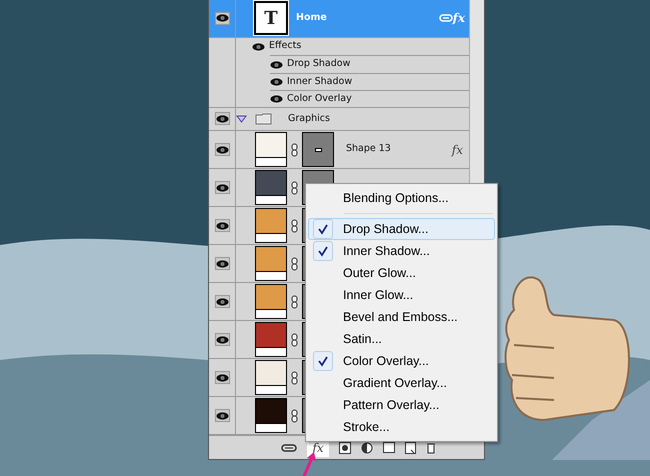 The height and width of the screenshot is (476, 650). What do you see at coordinates (369, 149) in the screenshot?
I see `layer-name: Shape 13` at bounding box center [369, 149].